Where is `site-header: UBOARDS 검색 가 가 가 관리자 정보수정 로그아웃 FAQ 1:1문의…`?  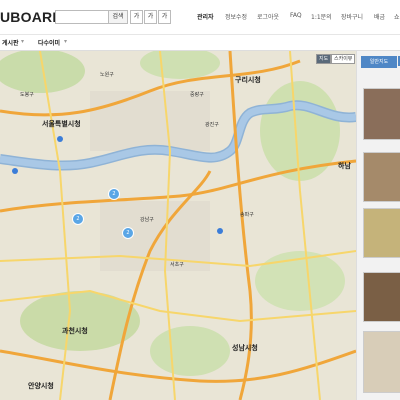 site-header: UBOARDS 검색 가 가 가 관리자 정보수정 로그아웃 FAQ 1:1문의… is located at coordinates (200, 17).